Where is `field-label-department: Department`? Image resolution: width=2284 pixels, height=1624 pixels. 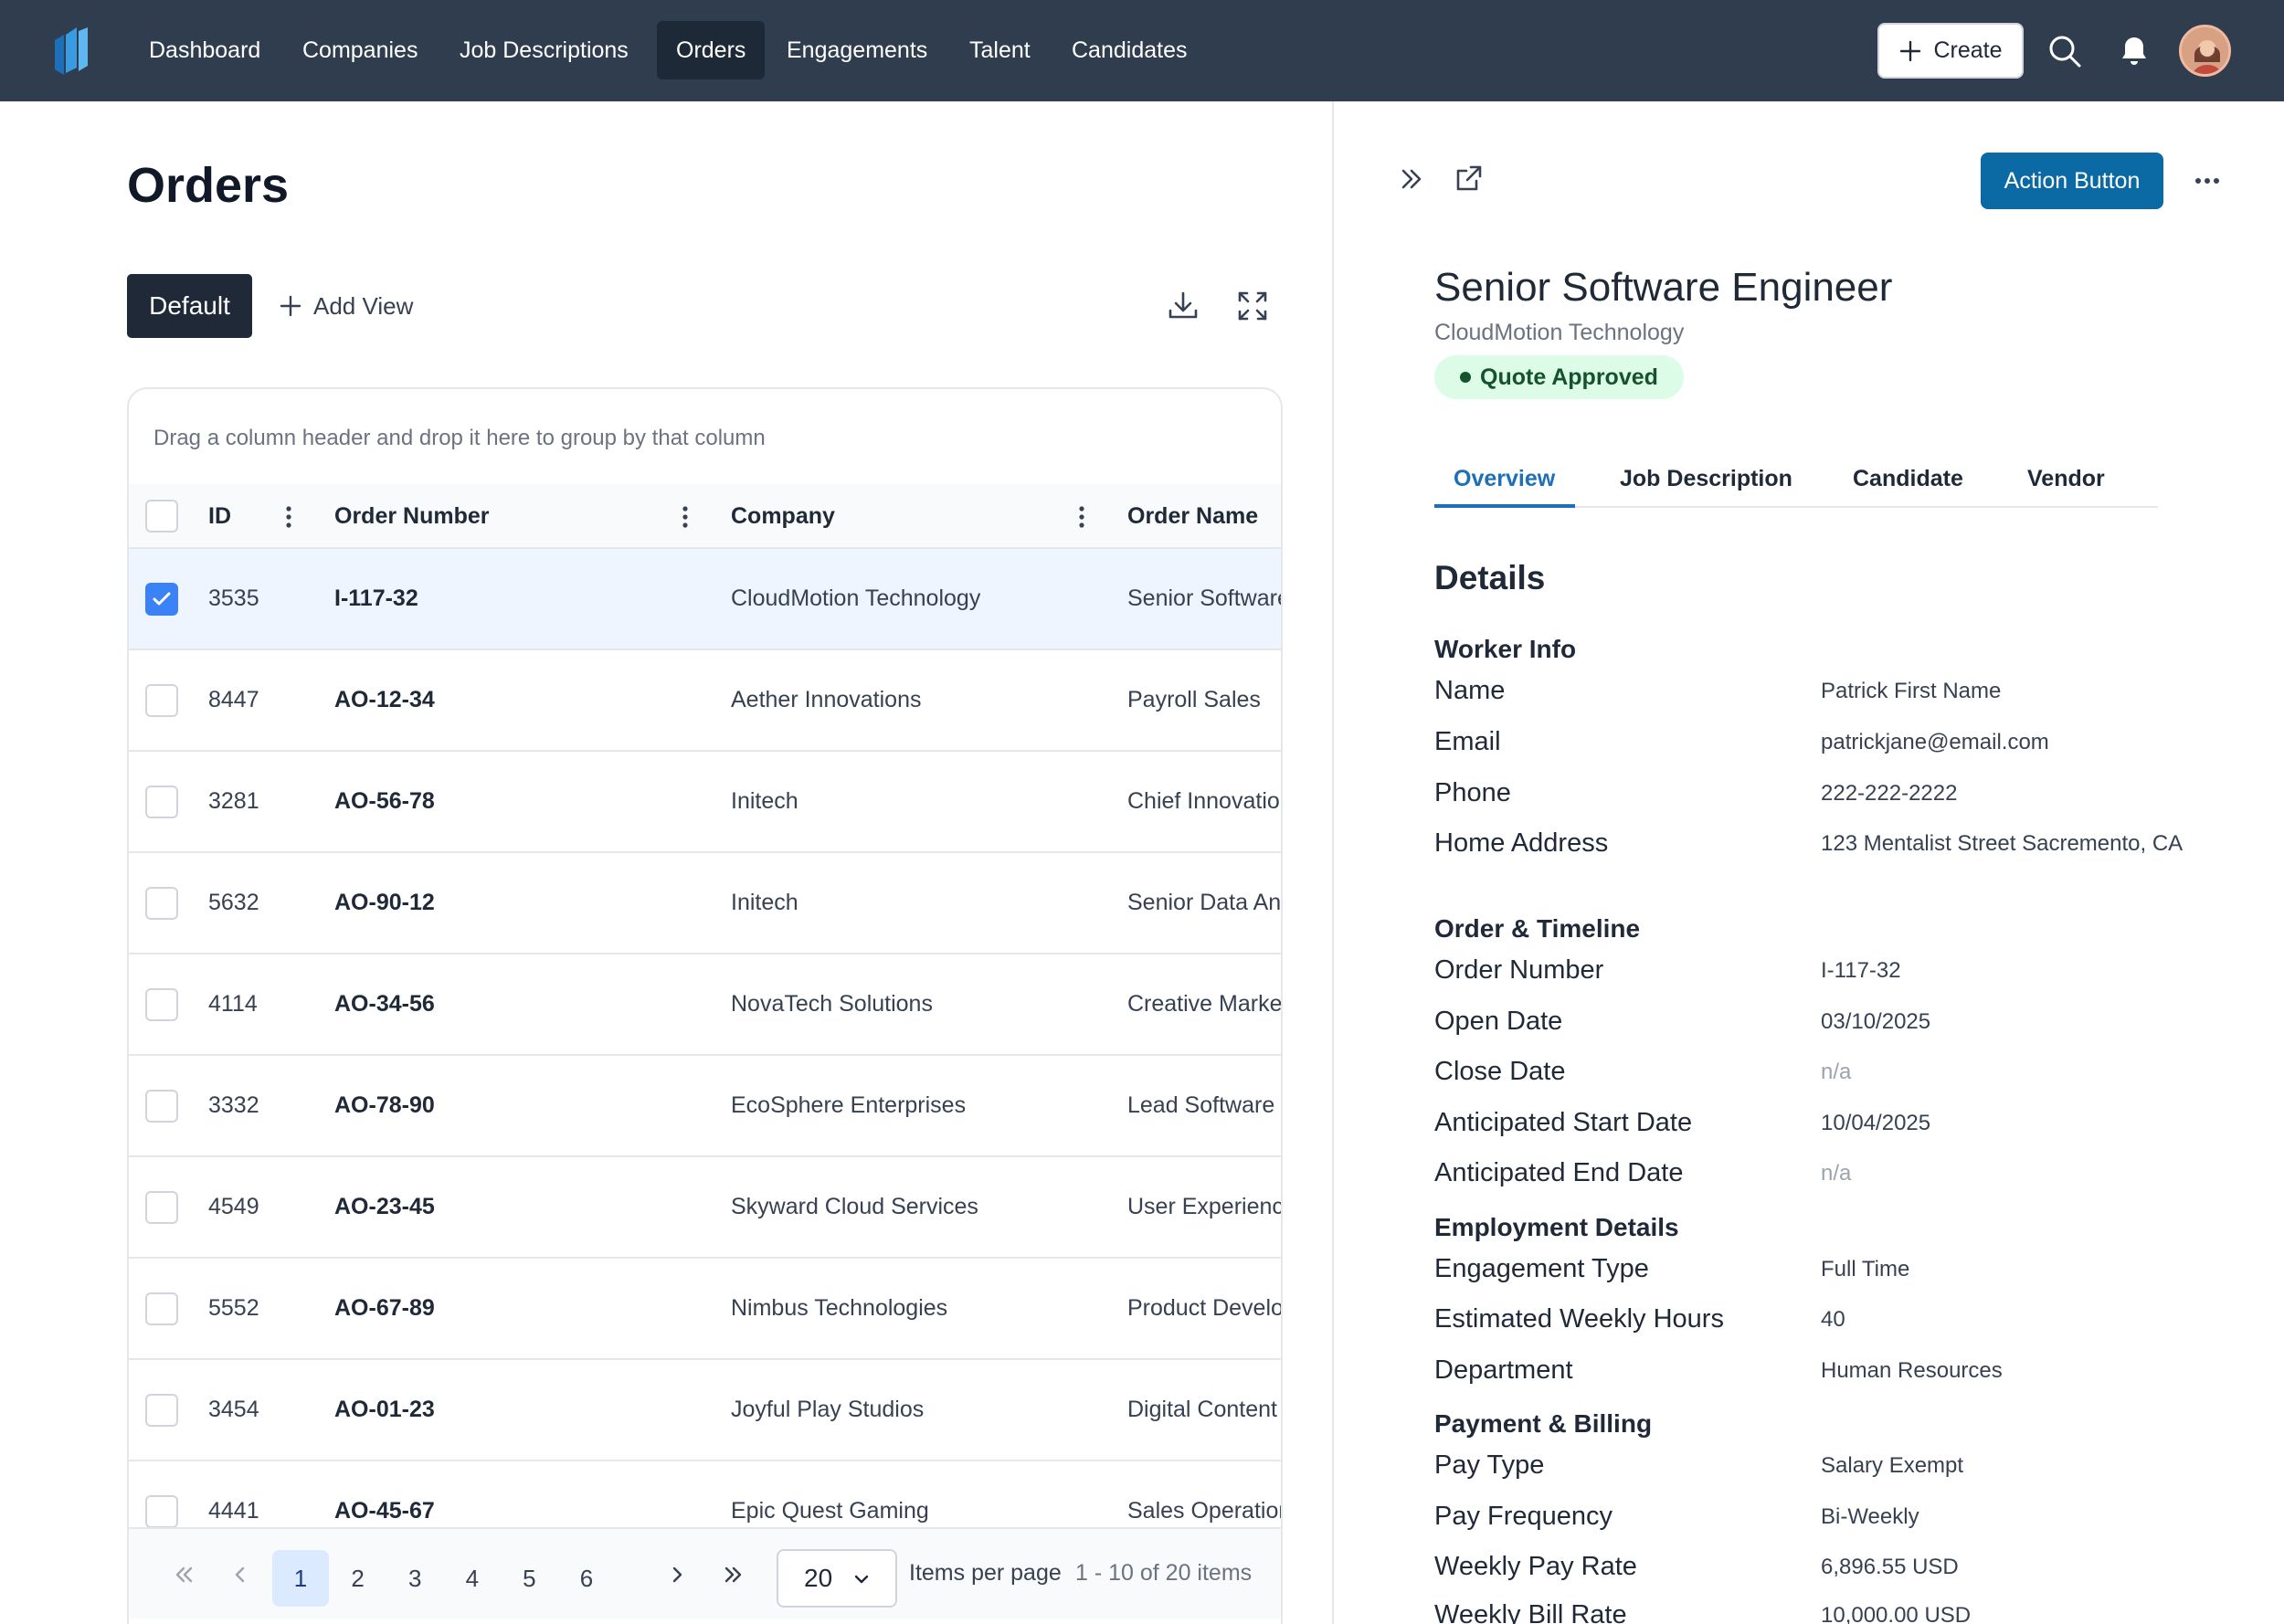 field-label-department: Department is located at coordinates (1503, 1370).